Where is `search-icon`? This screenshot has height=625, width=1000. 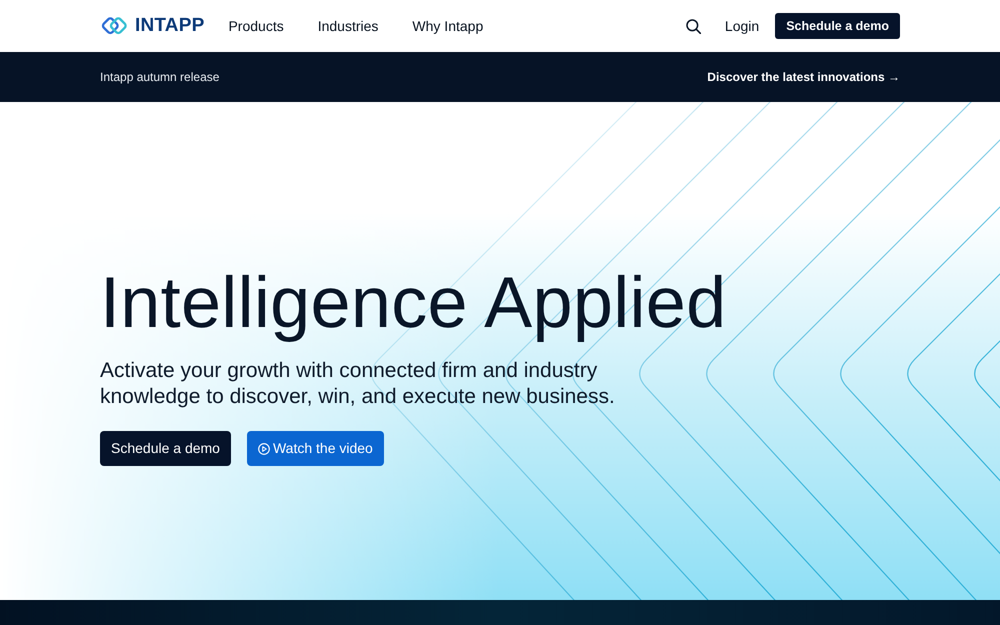
search-icon is located at coordinates (693, 26).